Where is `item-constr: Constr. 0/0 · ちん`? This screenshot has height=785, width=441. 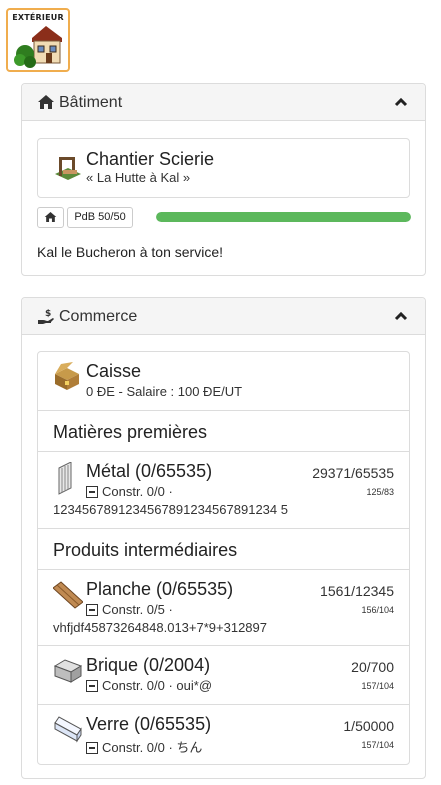 item-constr: Constr. 0/0 · ちん is located at coordinates (144, 746).